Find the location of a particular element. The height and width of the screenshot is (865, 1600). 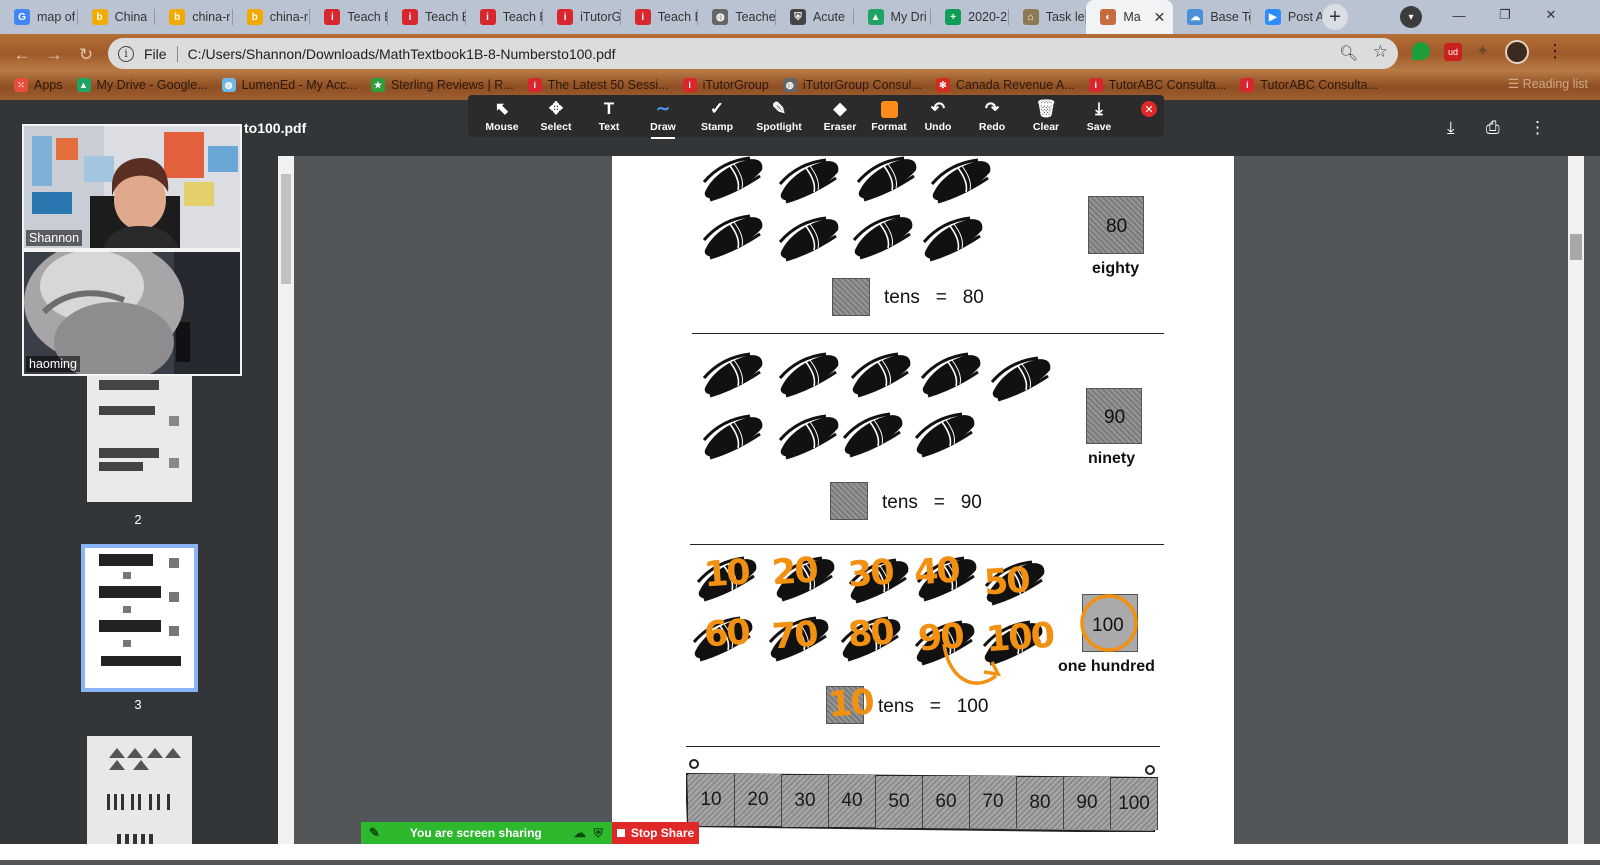

tool-format: Format is located at coordinates (889, 116).